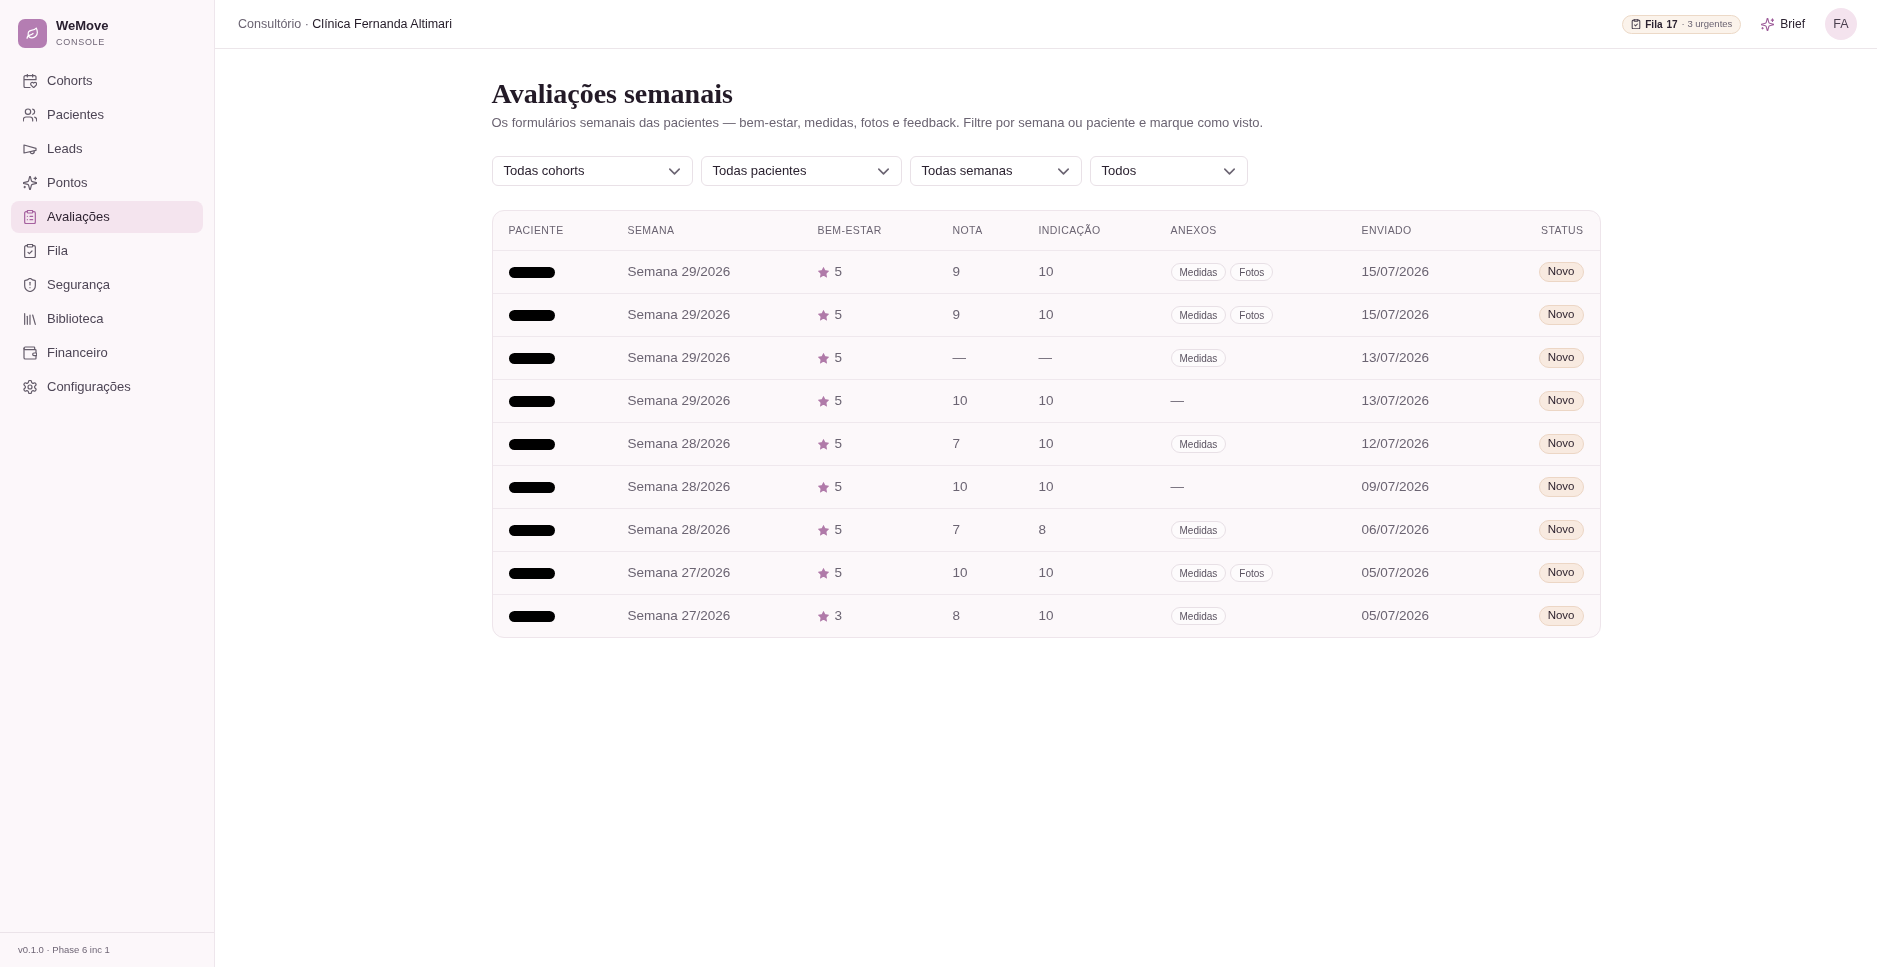  Describe the element at coordinates (30, 319) in the screenshot. I see `library-icon` at that location.